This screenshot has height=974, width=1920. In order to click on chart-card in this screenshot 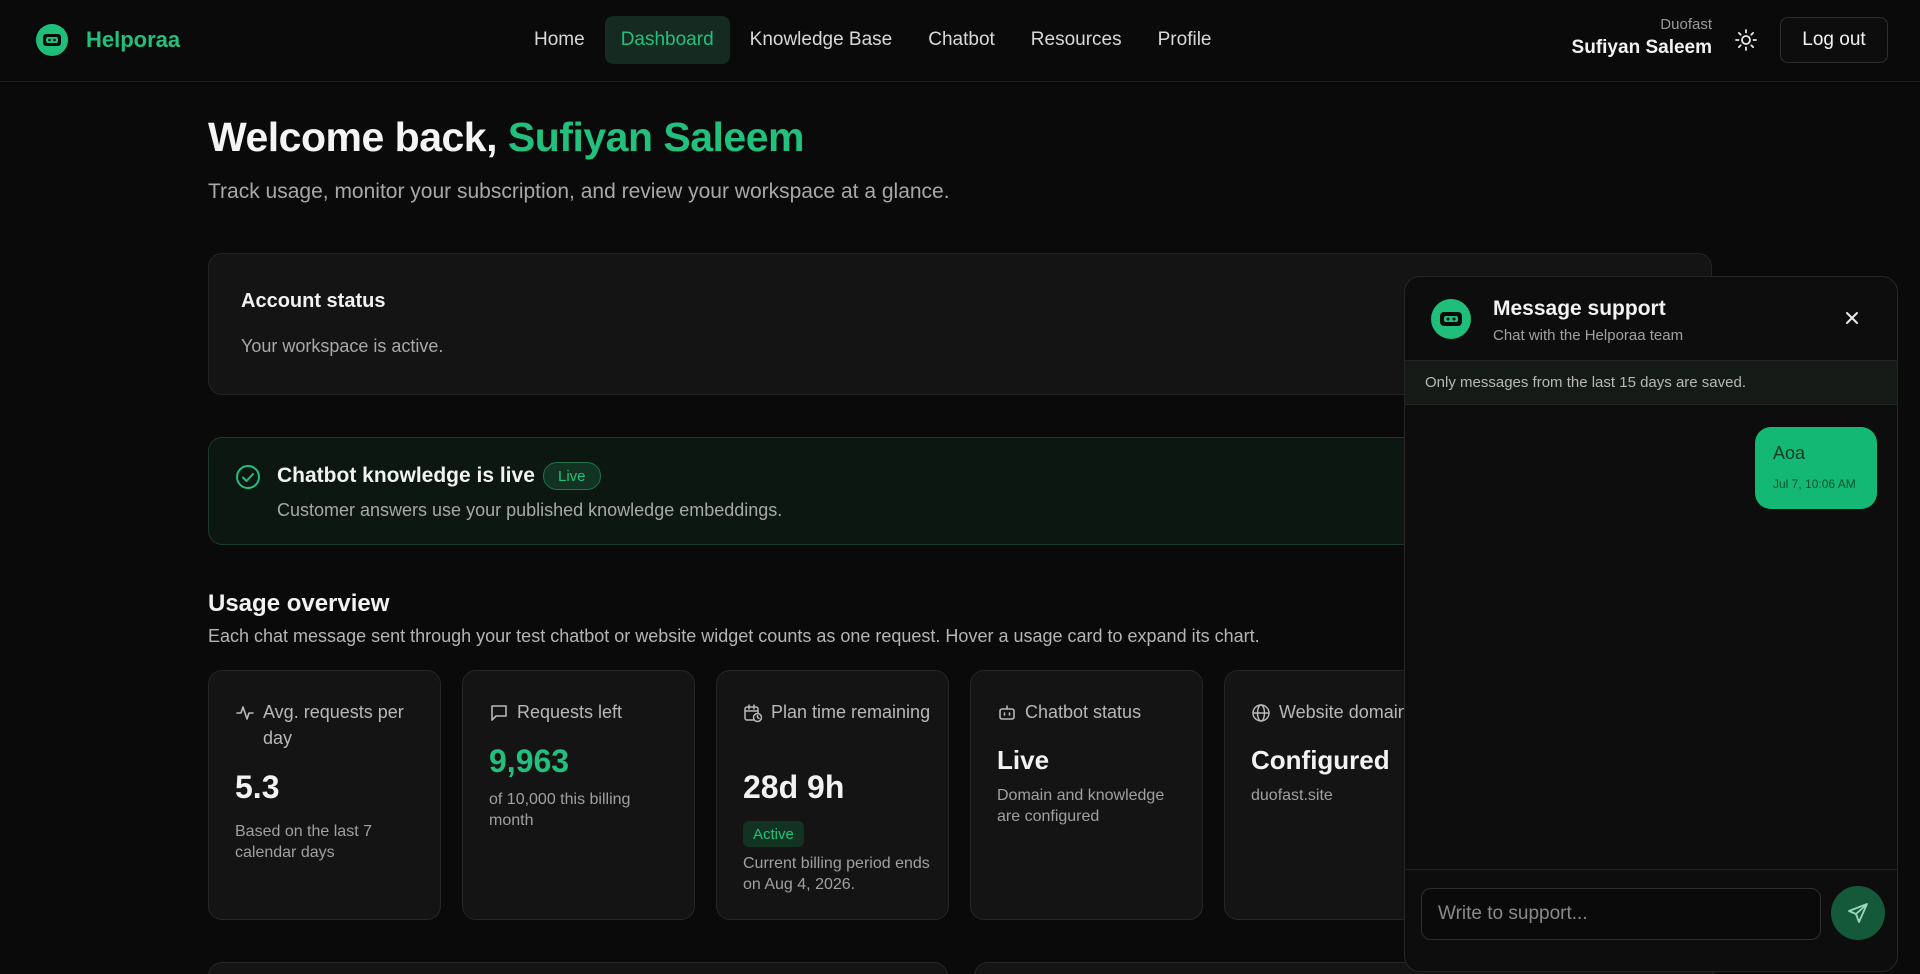, I will do `click(578, 968)`.